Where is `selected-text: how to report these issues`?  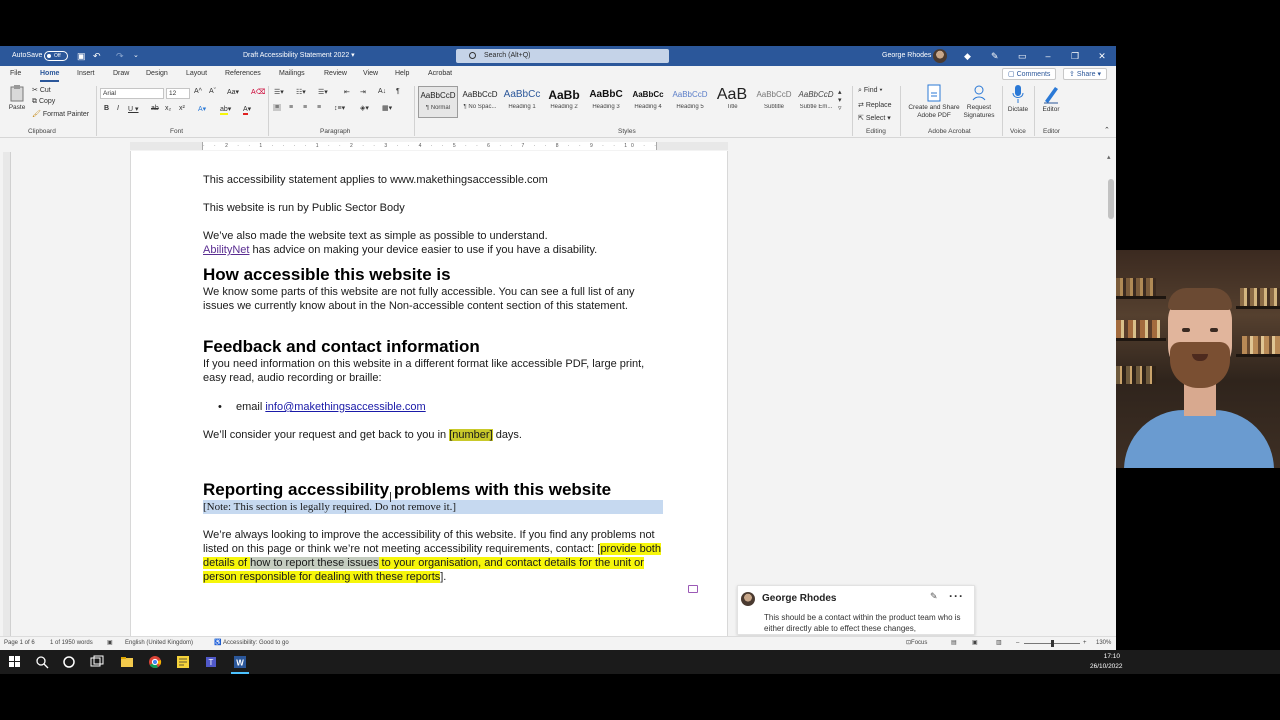
selected-text: how to report these issues is located at coordinates (314, 563).